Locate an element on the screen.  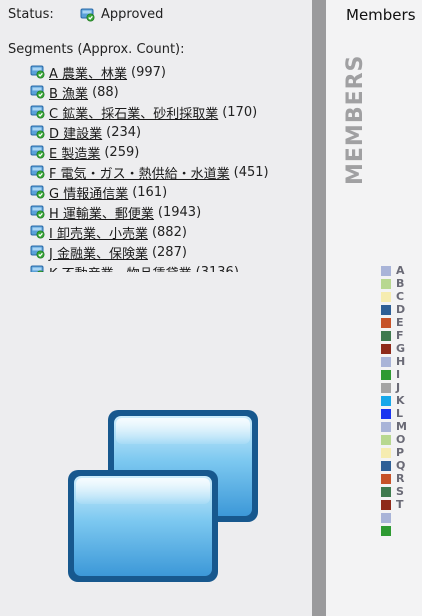
segment-count: (170) is located at coordinates (240, 112).